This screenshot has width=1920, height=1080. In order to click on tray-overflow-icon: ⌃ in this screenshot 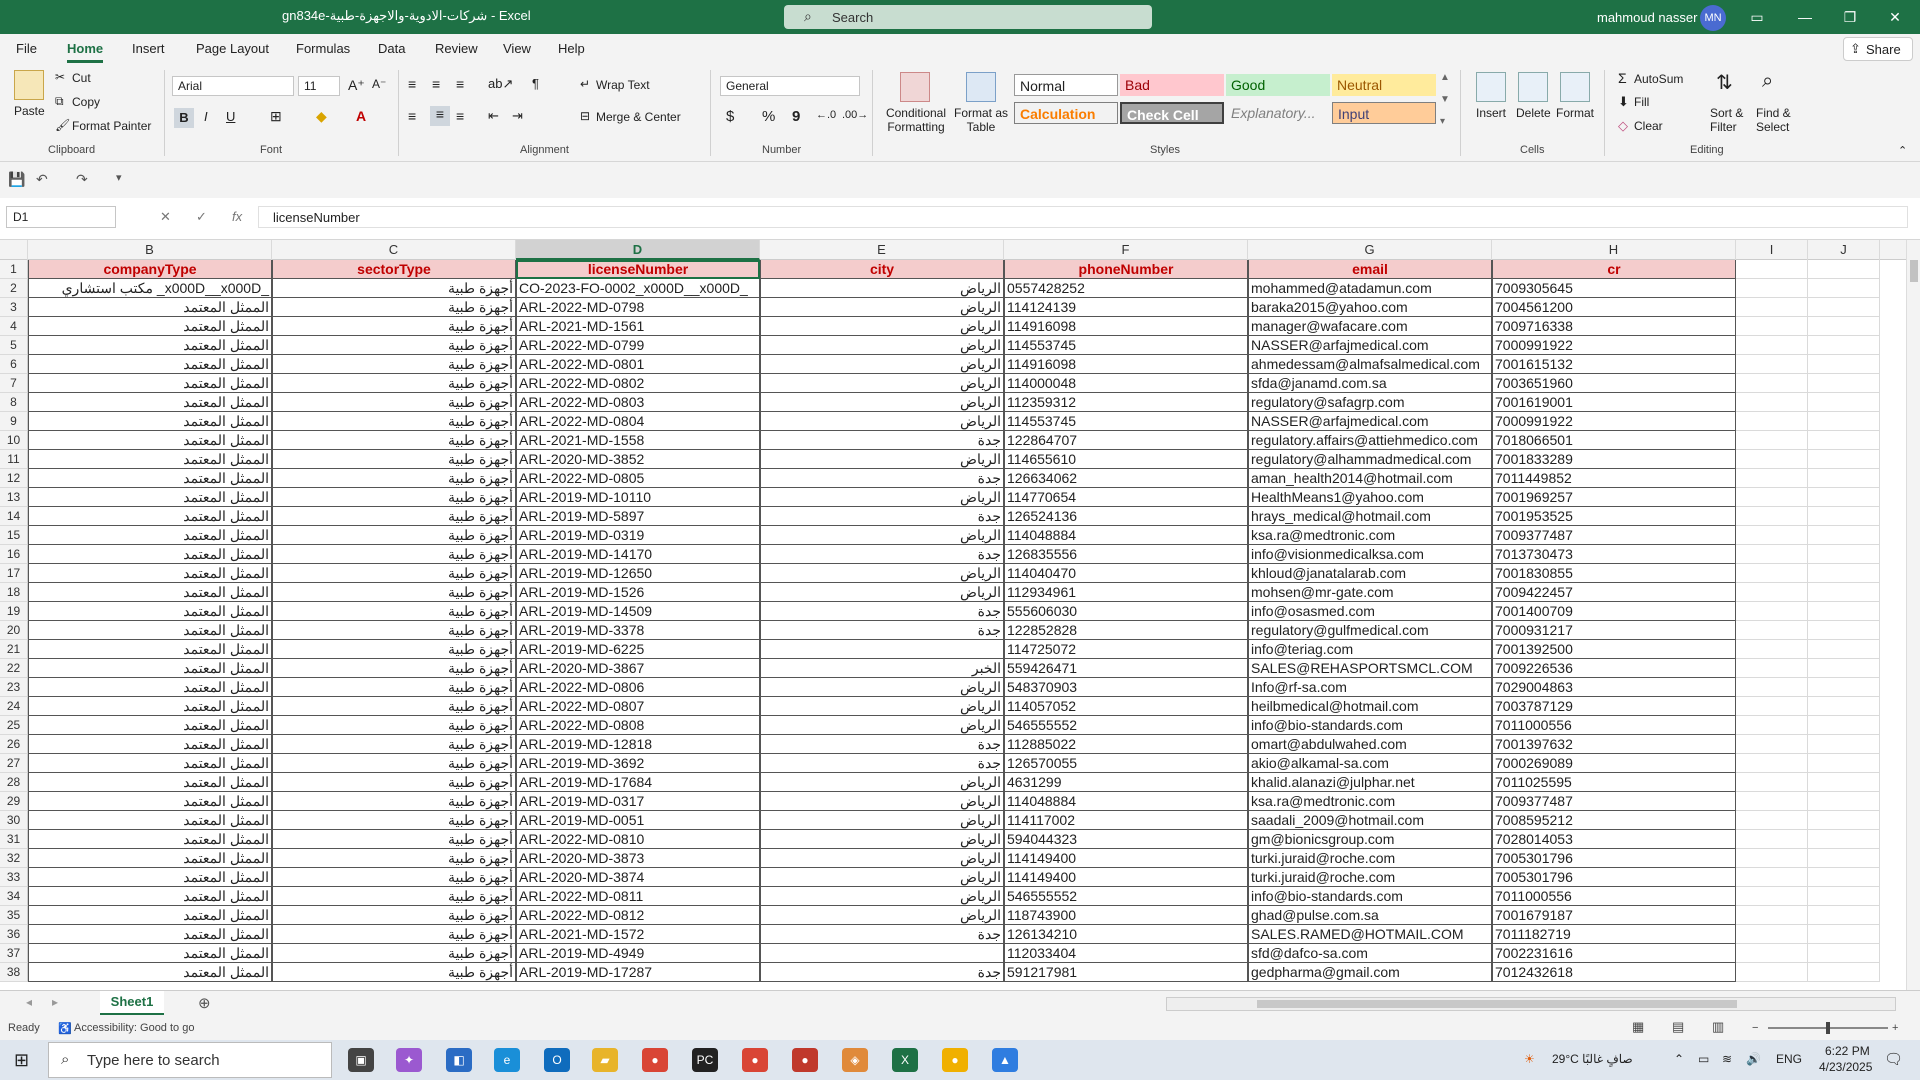, I will do `click(1679, 1059)`.